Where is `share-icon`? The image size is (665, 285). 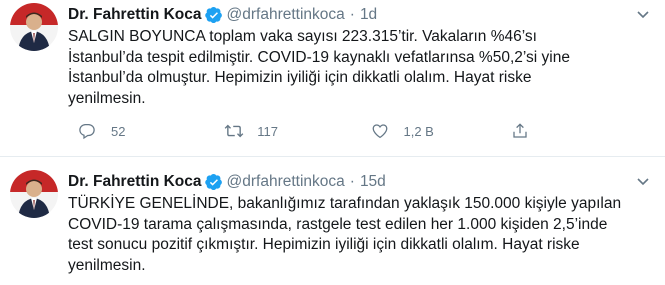
share-icon is located at coordinates (523, 131).